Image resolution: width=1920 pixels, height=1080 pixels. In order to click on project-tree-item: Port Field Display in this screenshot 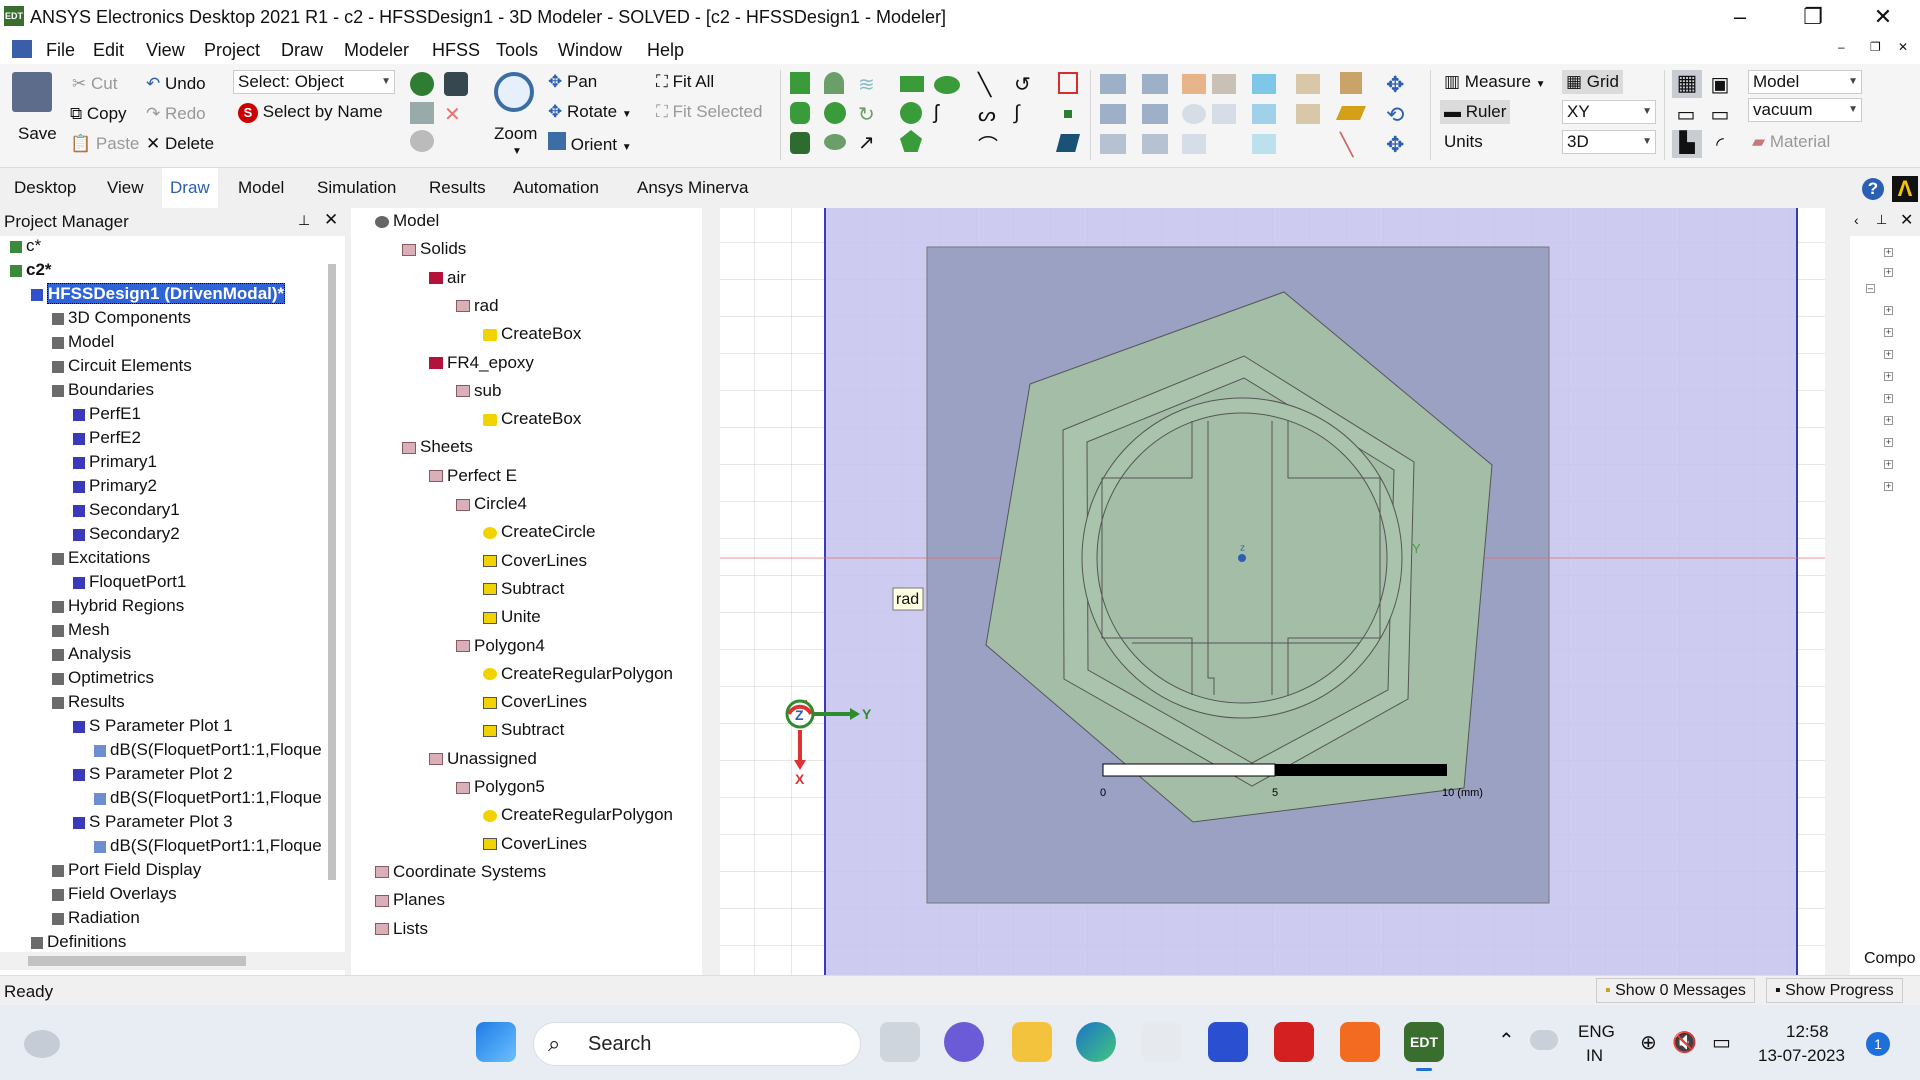, I will do `click(126, 870)`.